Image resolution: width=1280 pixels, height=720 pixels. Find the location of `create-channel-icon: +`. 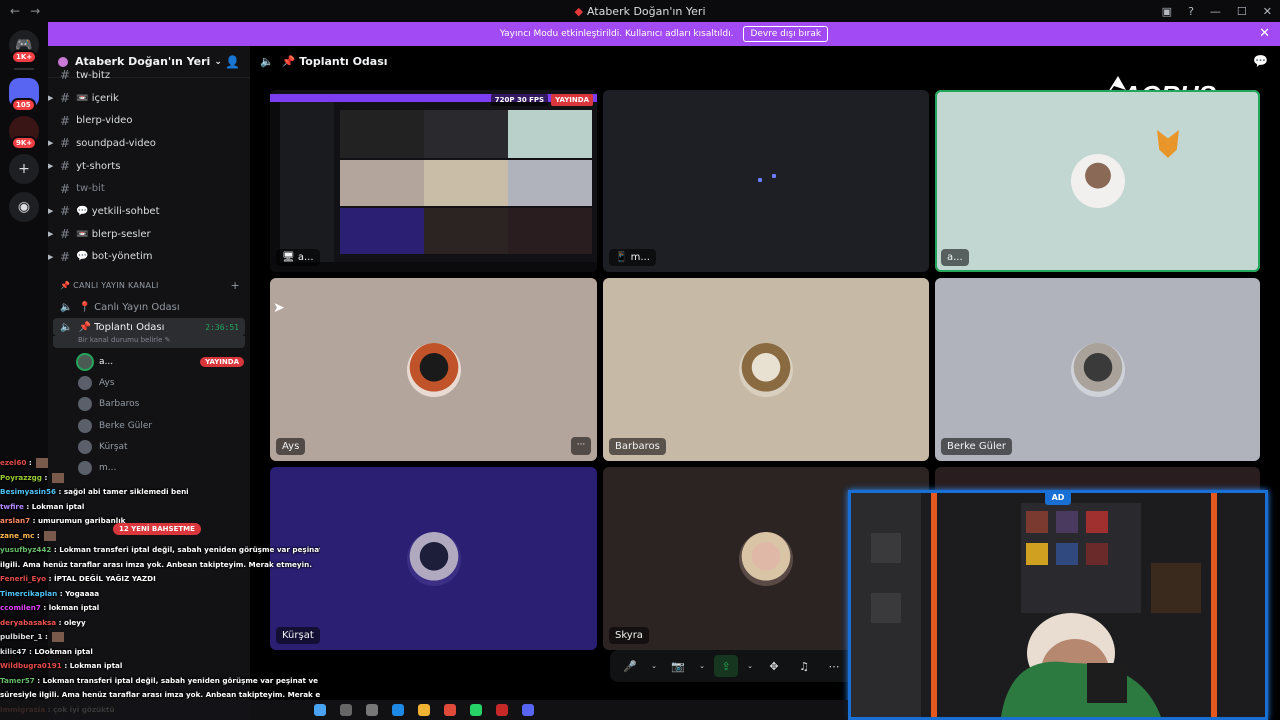

create-channel-icon: + is located at coordinates (235, 285).